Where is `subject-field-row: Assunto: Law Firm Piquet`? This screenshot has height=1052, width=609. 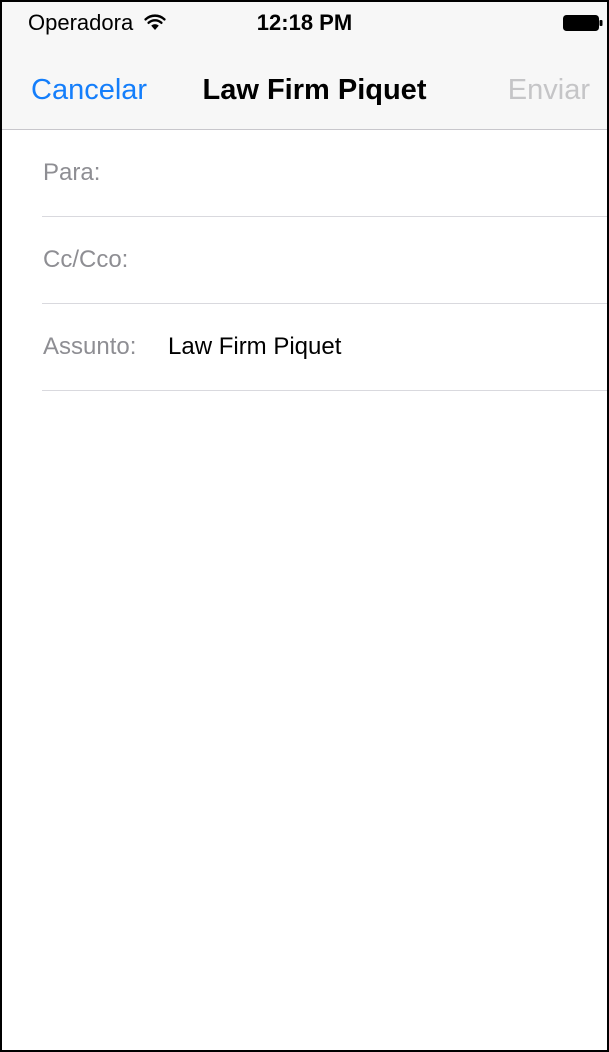
subject-field-row: Assunto: Law Firm Piquet is located at coordinates (324, 347).